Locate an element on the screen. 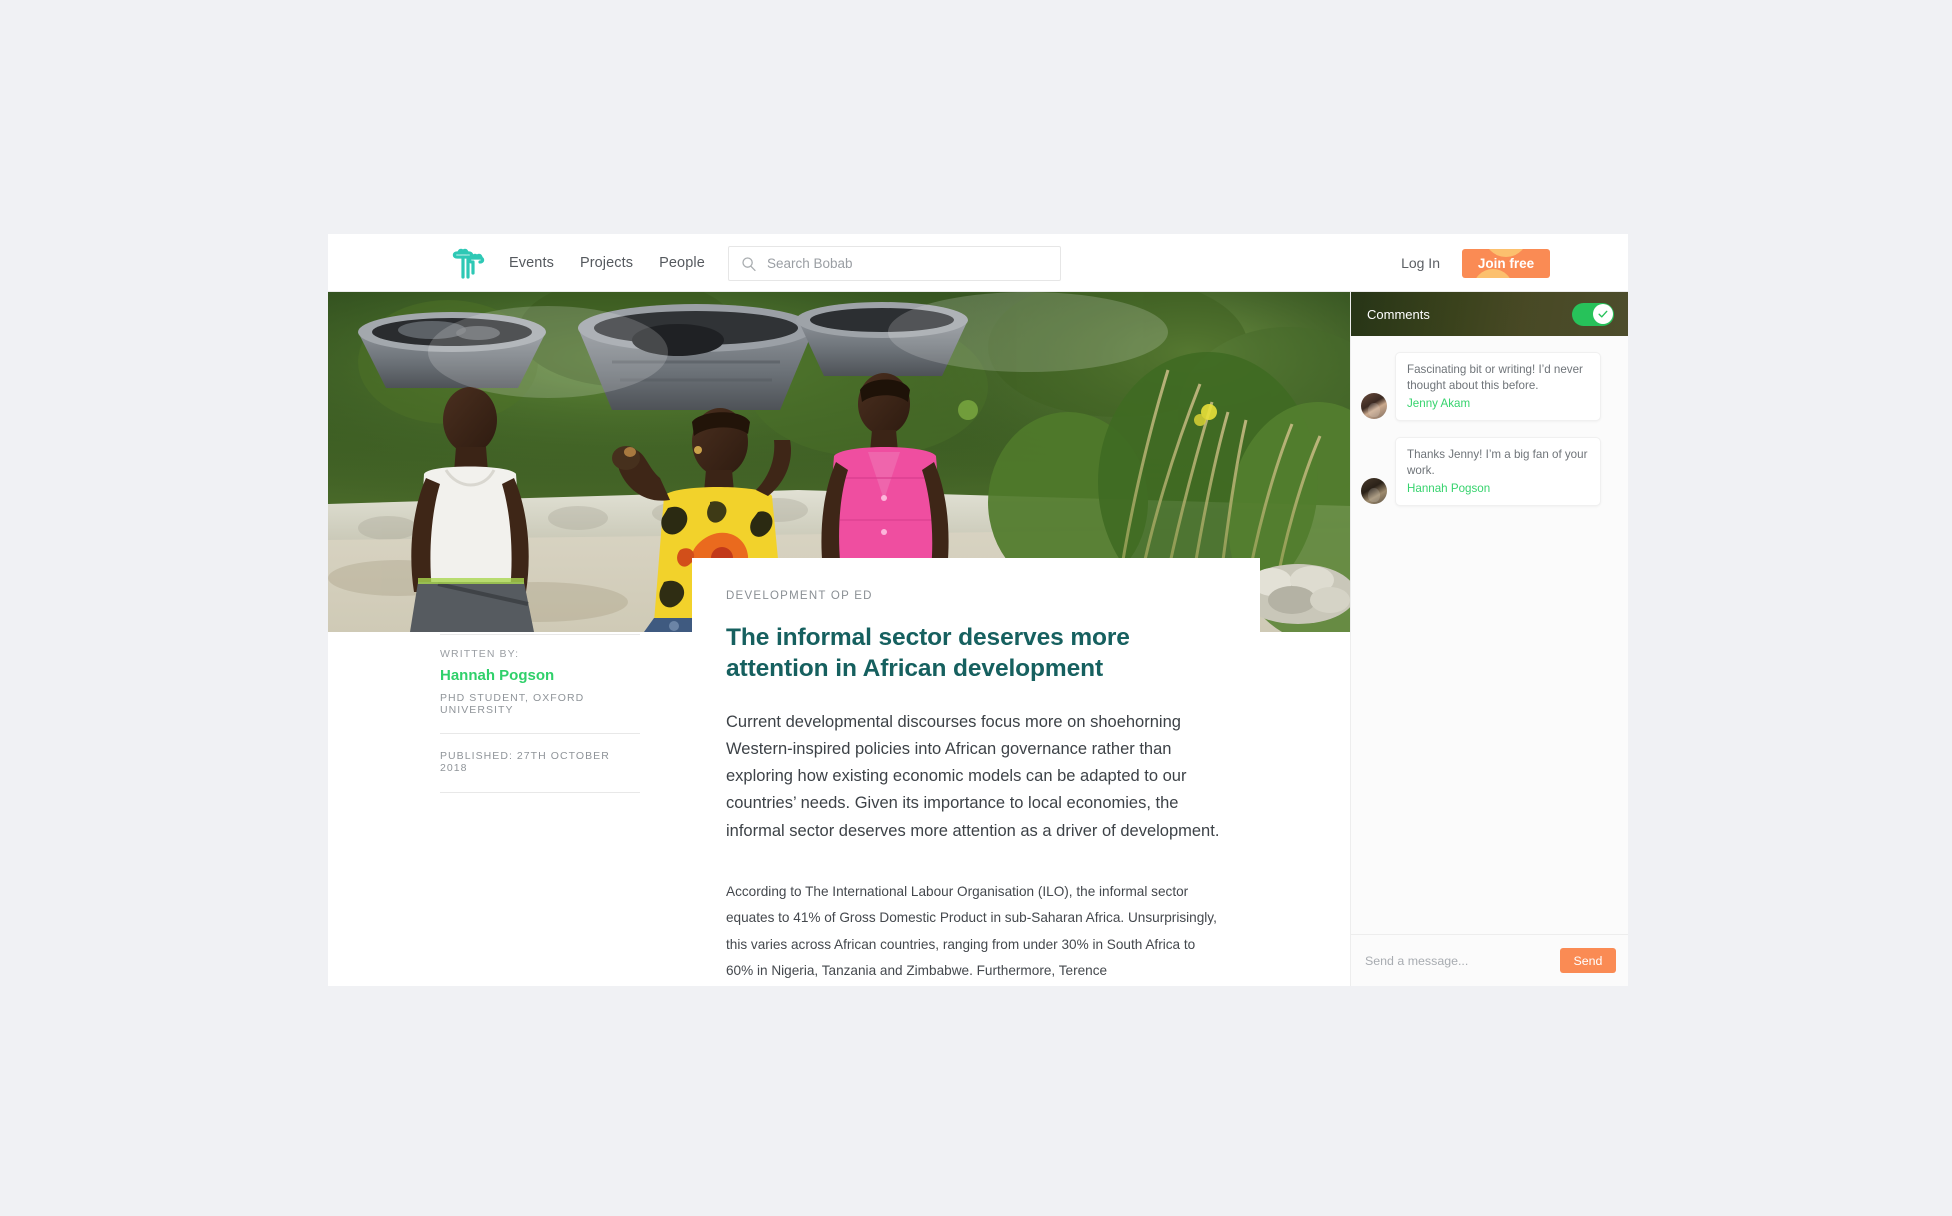 This screenshot has height=1216, width=1952. comments-title: Comments is located at coordinates (1398, 314).